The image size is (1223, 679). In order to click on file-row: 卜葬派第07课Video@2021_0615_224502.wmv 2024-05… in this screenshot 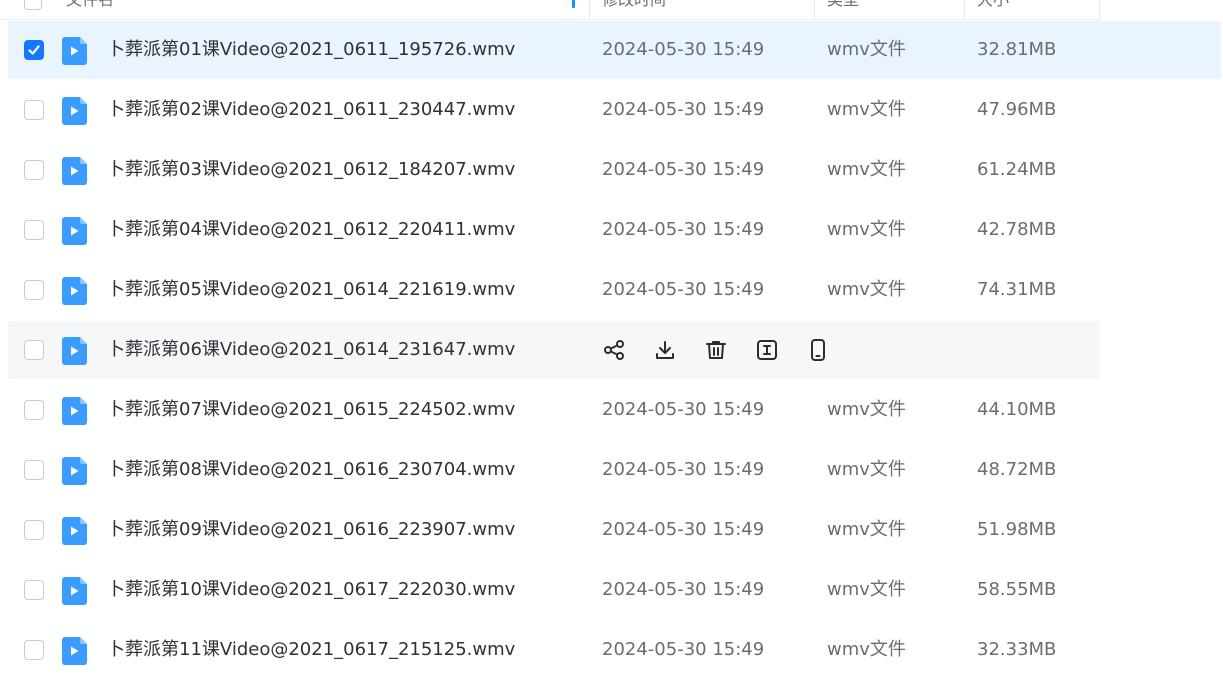, I will do `click(554, 410)`.